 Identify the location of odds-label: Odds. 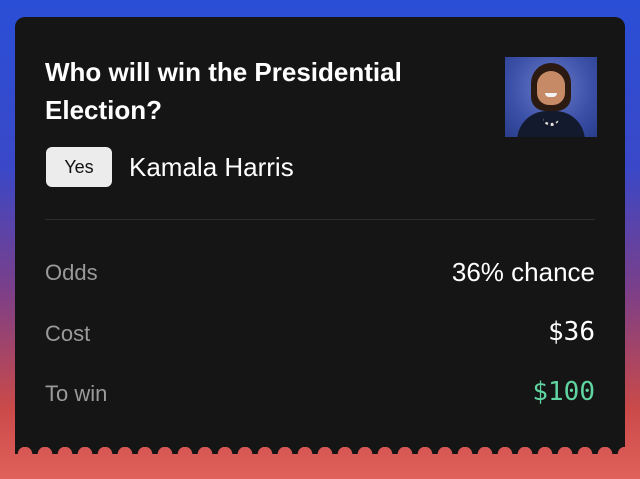
(71, 272).